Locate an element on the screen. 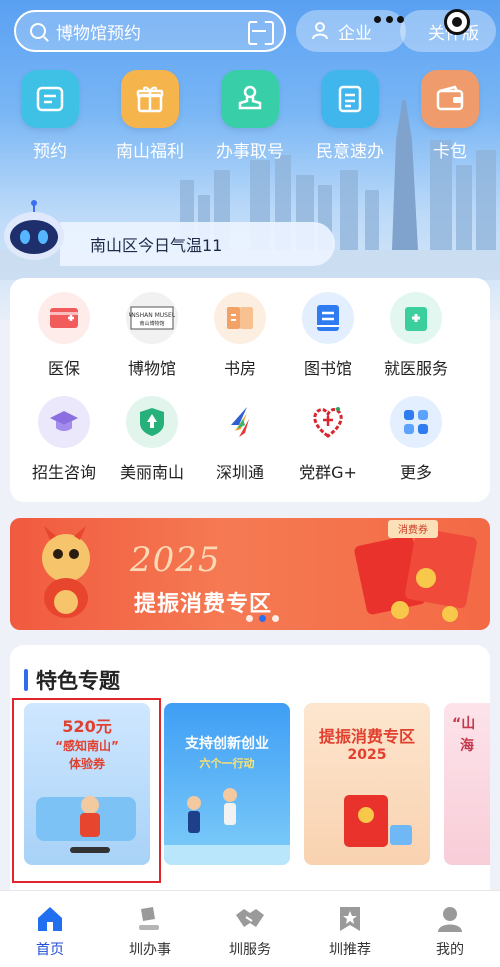 This screenshot has height=967, width=500. library-icon is located at coordinates (328, 318).